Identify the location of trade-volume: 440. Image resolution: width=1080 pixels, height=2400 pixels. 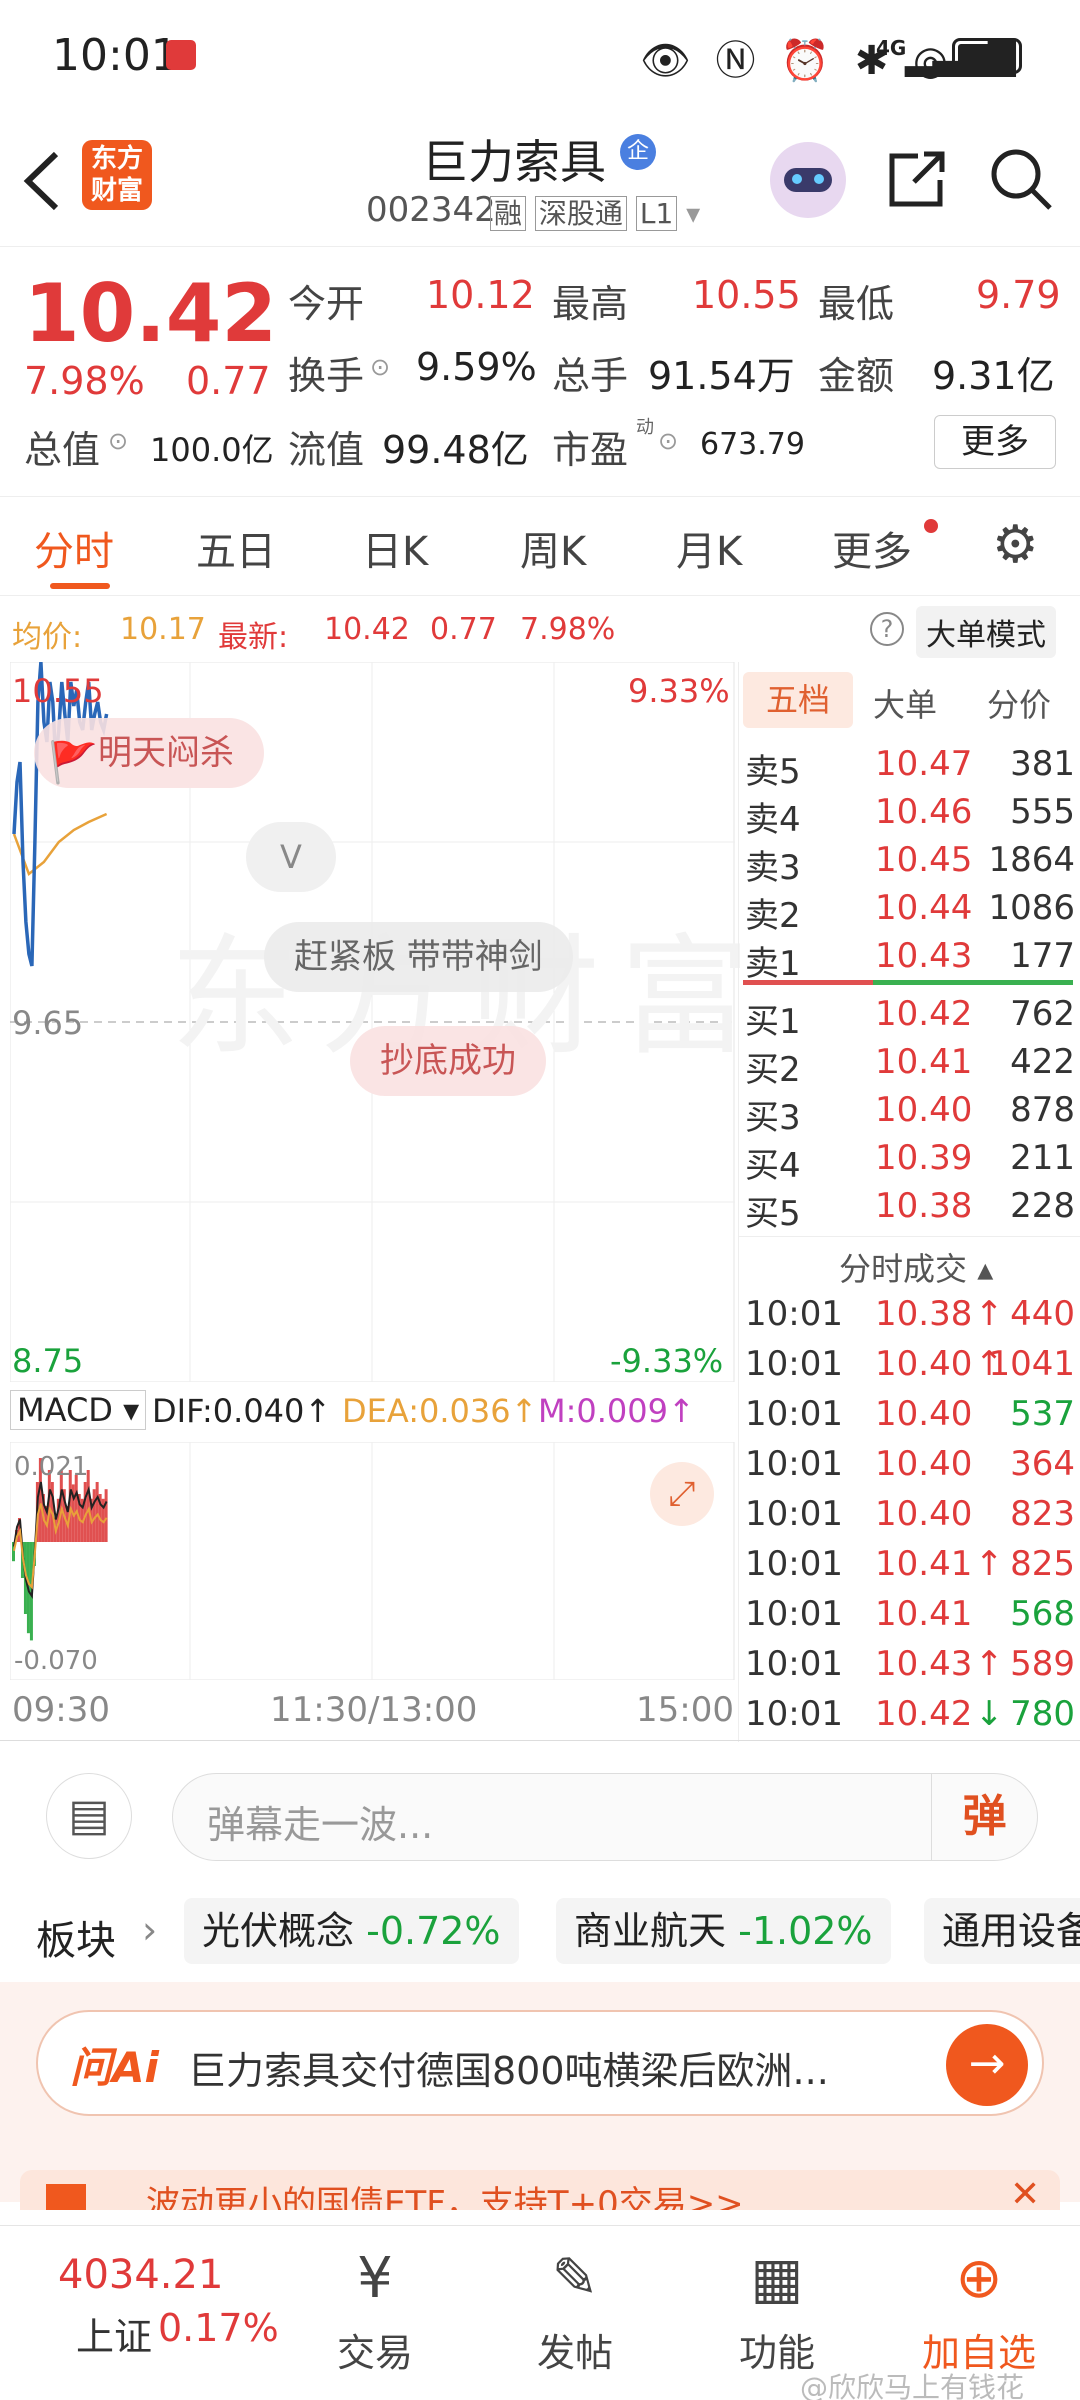
(1042, 1314).